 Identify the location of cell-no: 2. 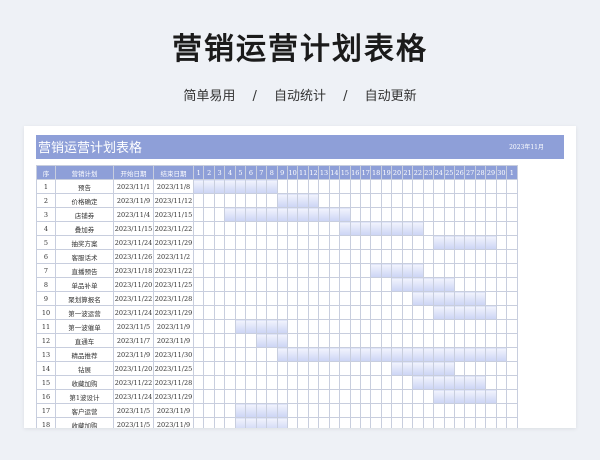
(46, 200).